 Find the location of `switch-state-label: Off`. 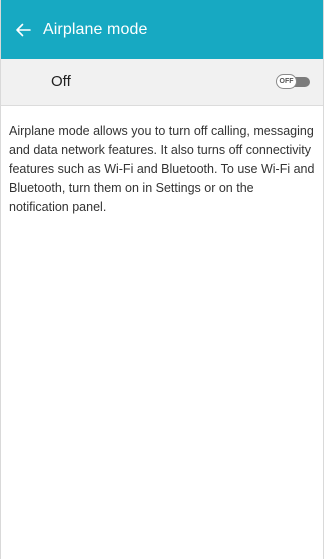

switch-state-label: Off is located at coordinates (61, 81).